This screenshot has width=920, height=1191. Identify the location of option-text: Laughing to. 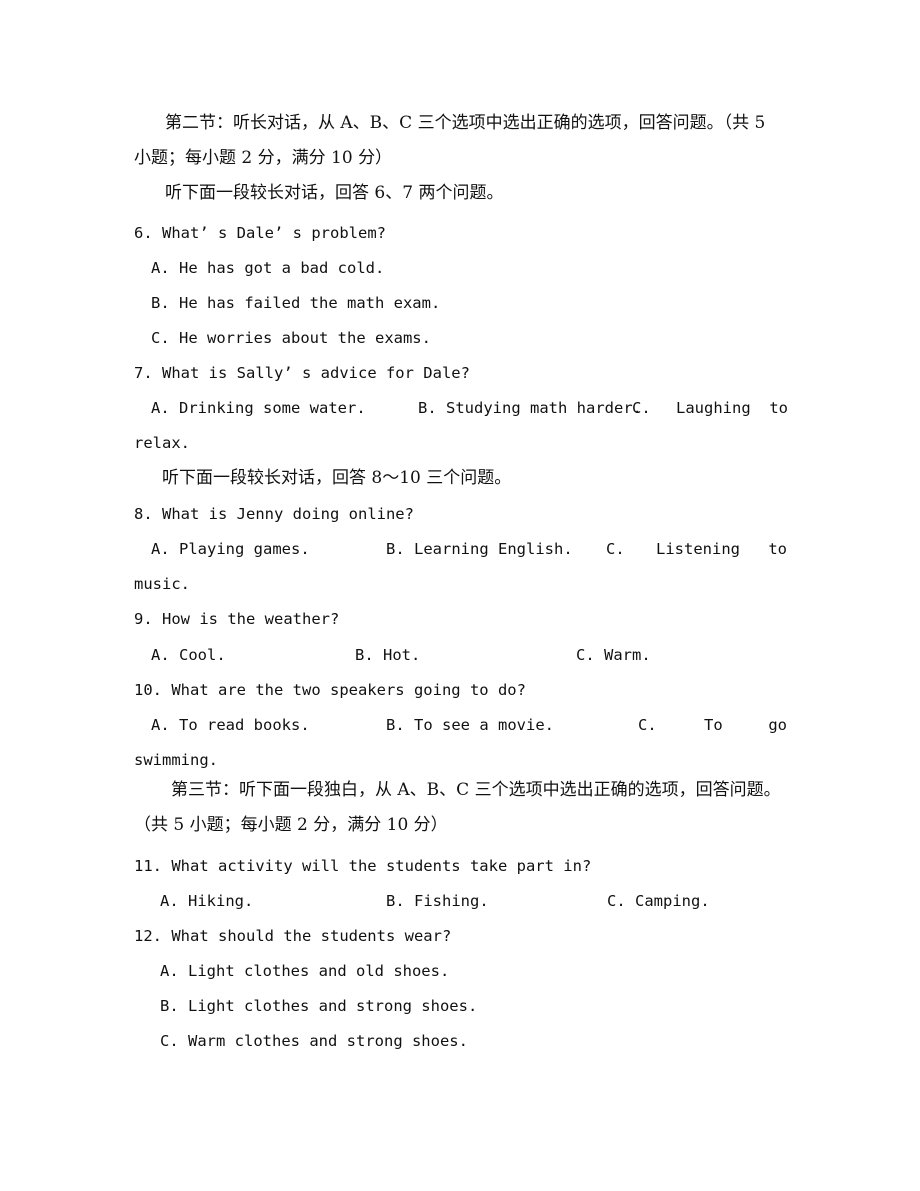
(732, 408).